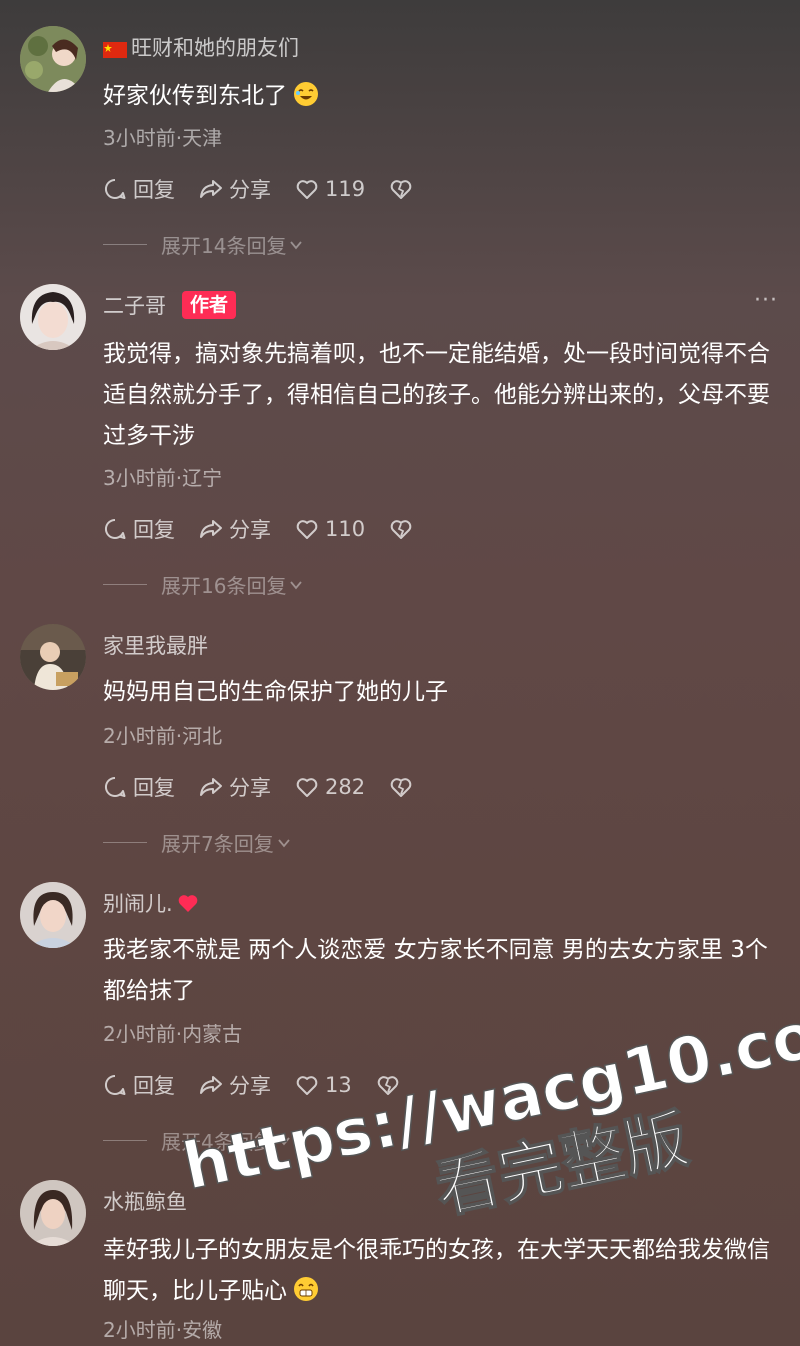 The height and width of the screenshot is (1346, 800). I want to click on author-badge: 作者, so click(209, 305).